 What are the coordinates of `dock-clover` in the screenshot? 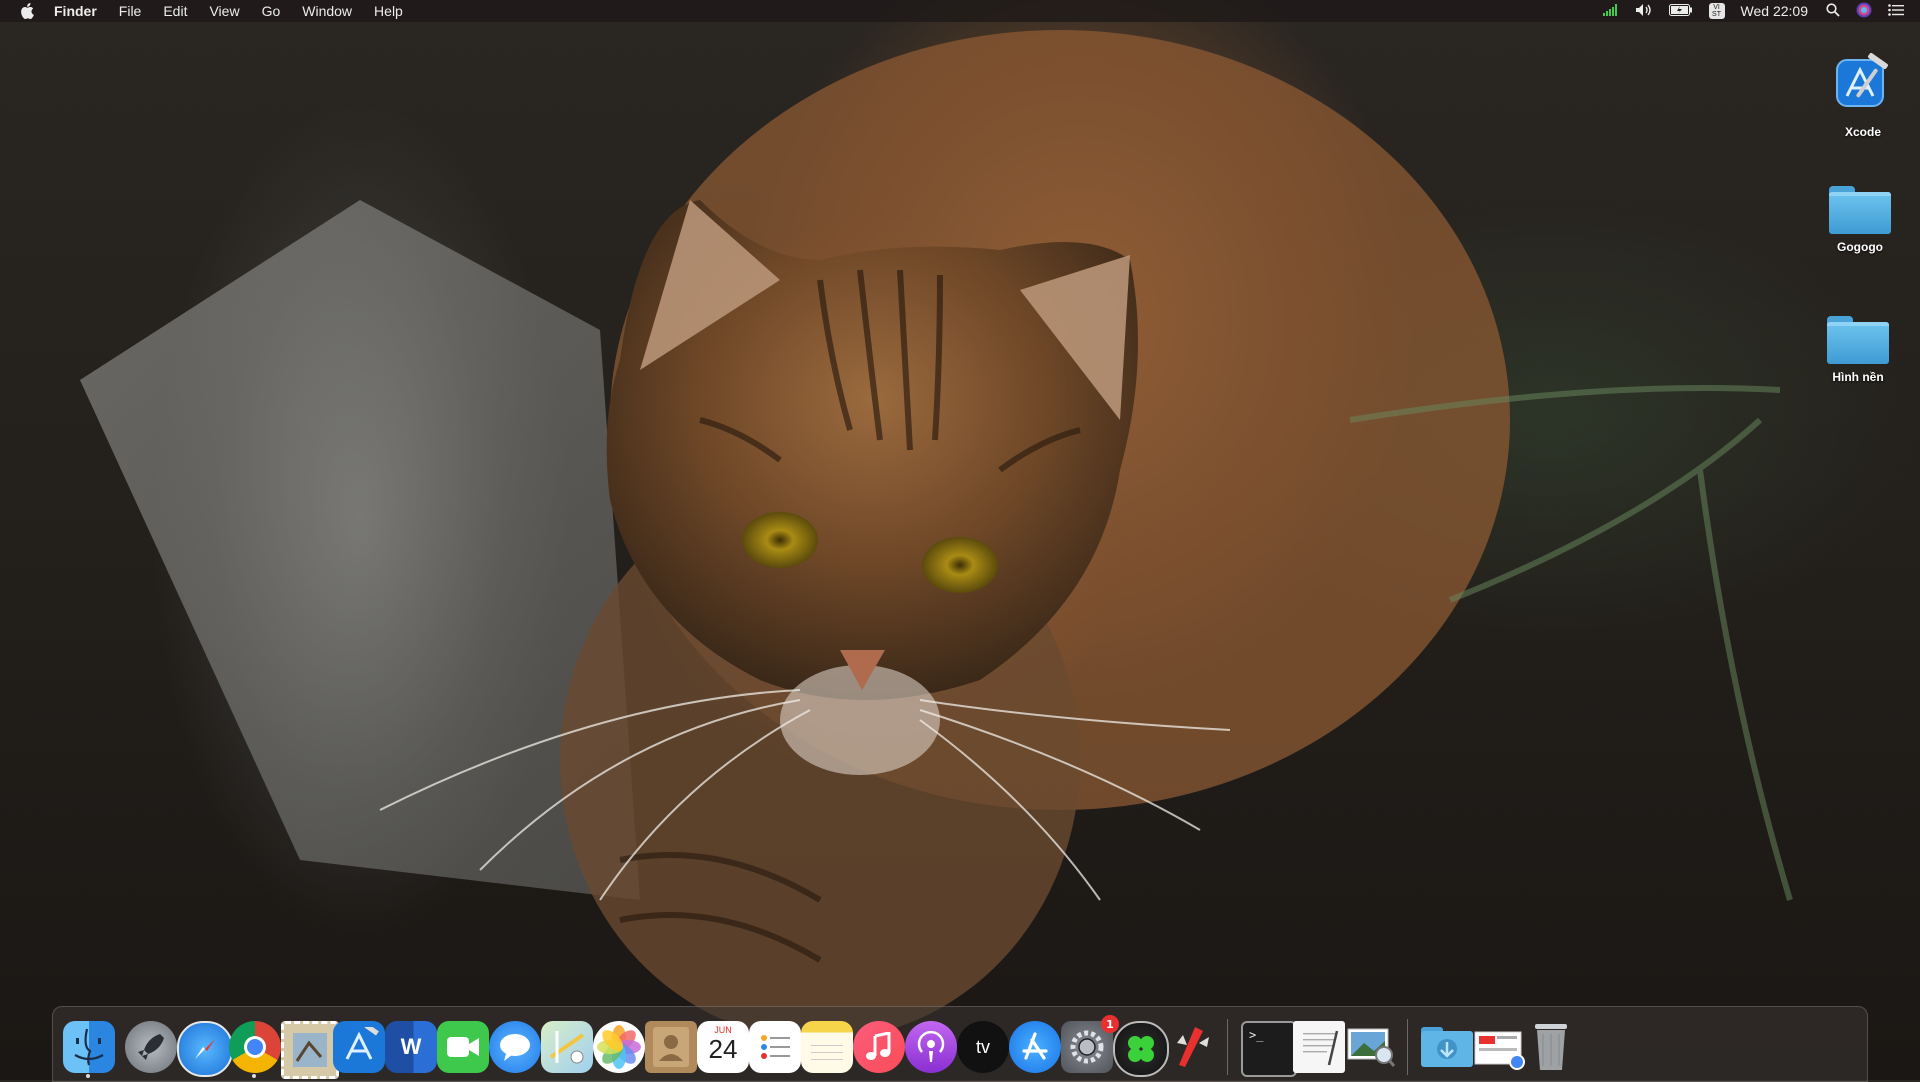 It's located at (1141, 1049).